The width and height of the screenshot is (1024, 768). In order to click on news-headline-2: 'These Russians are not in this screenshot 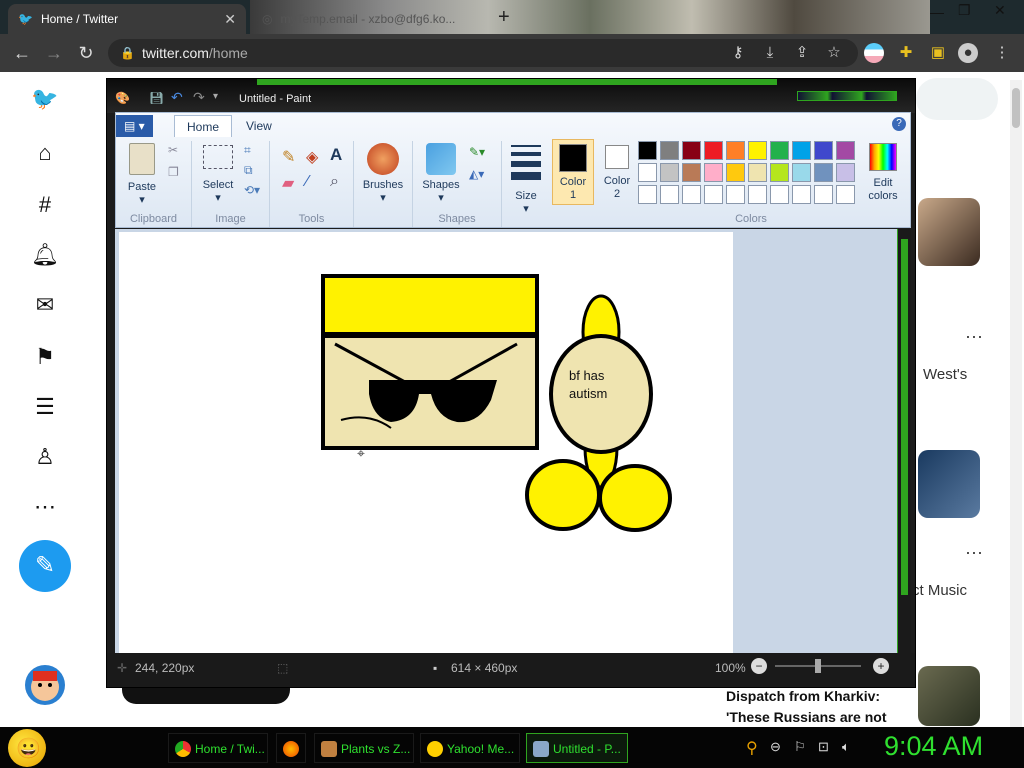, I will do `click(806, 717)`.